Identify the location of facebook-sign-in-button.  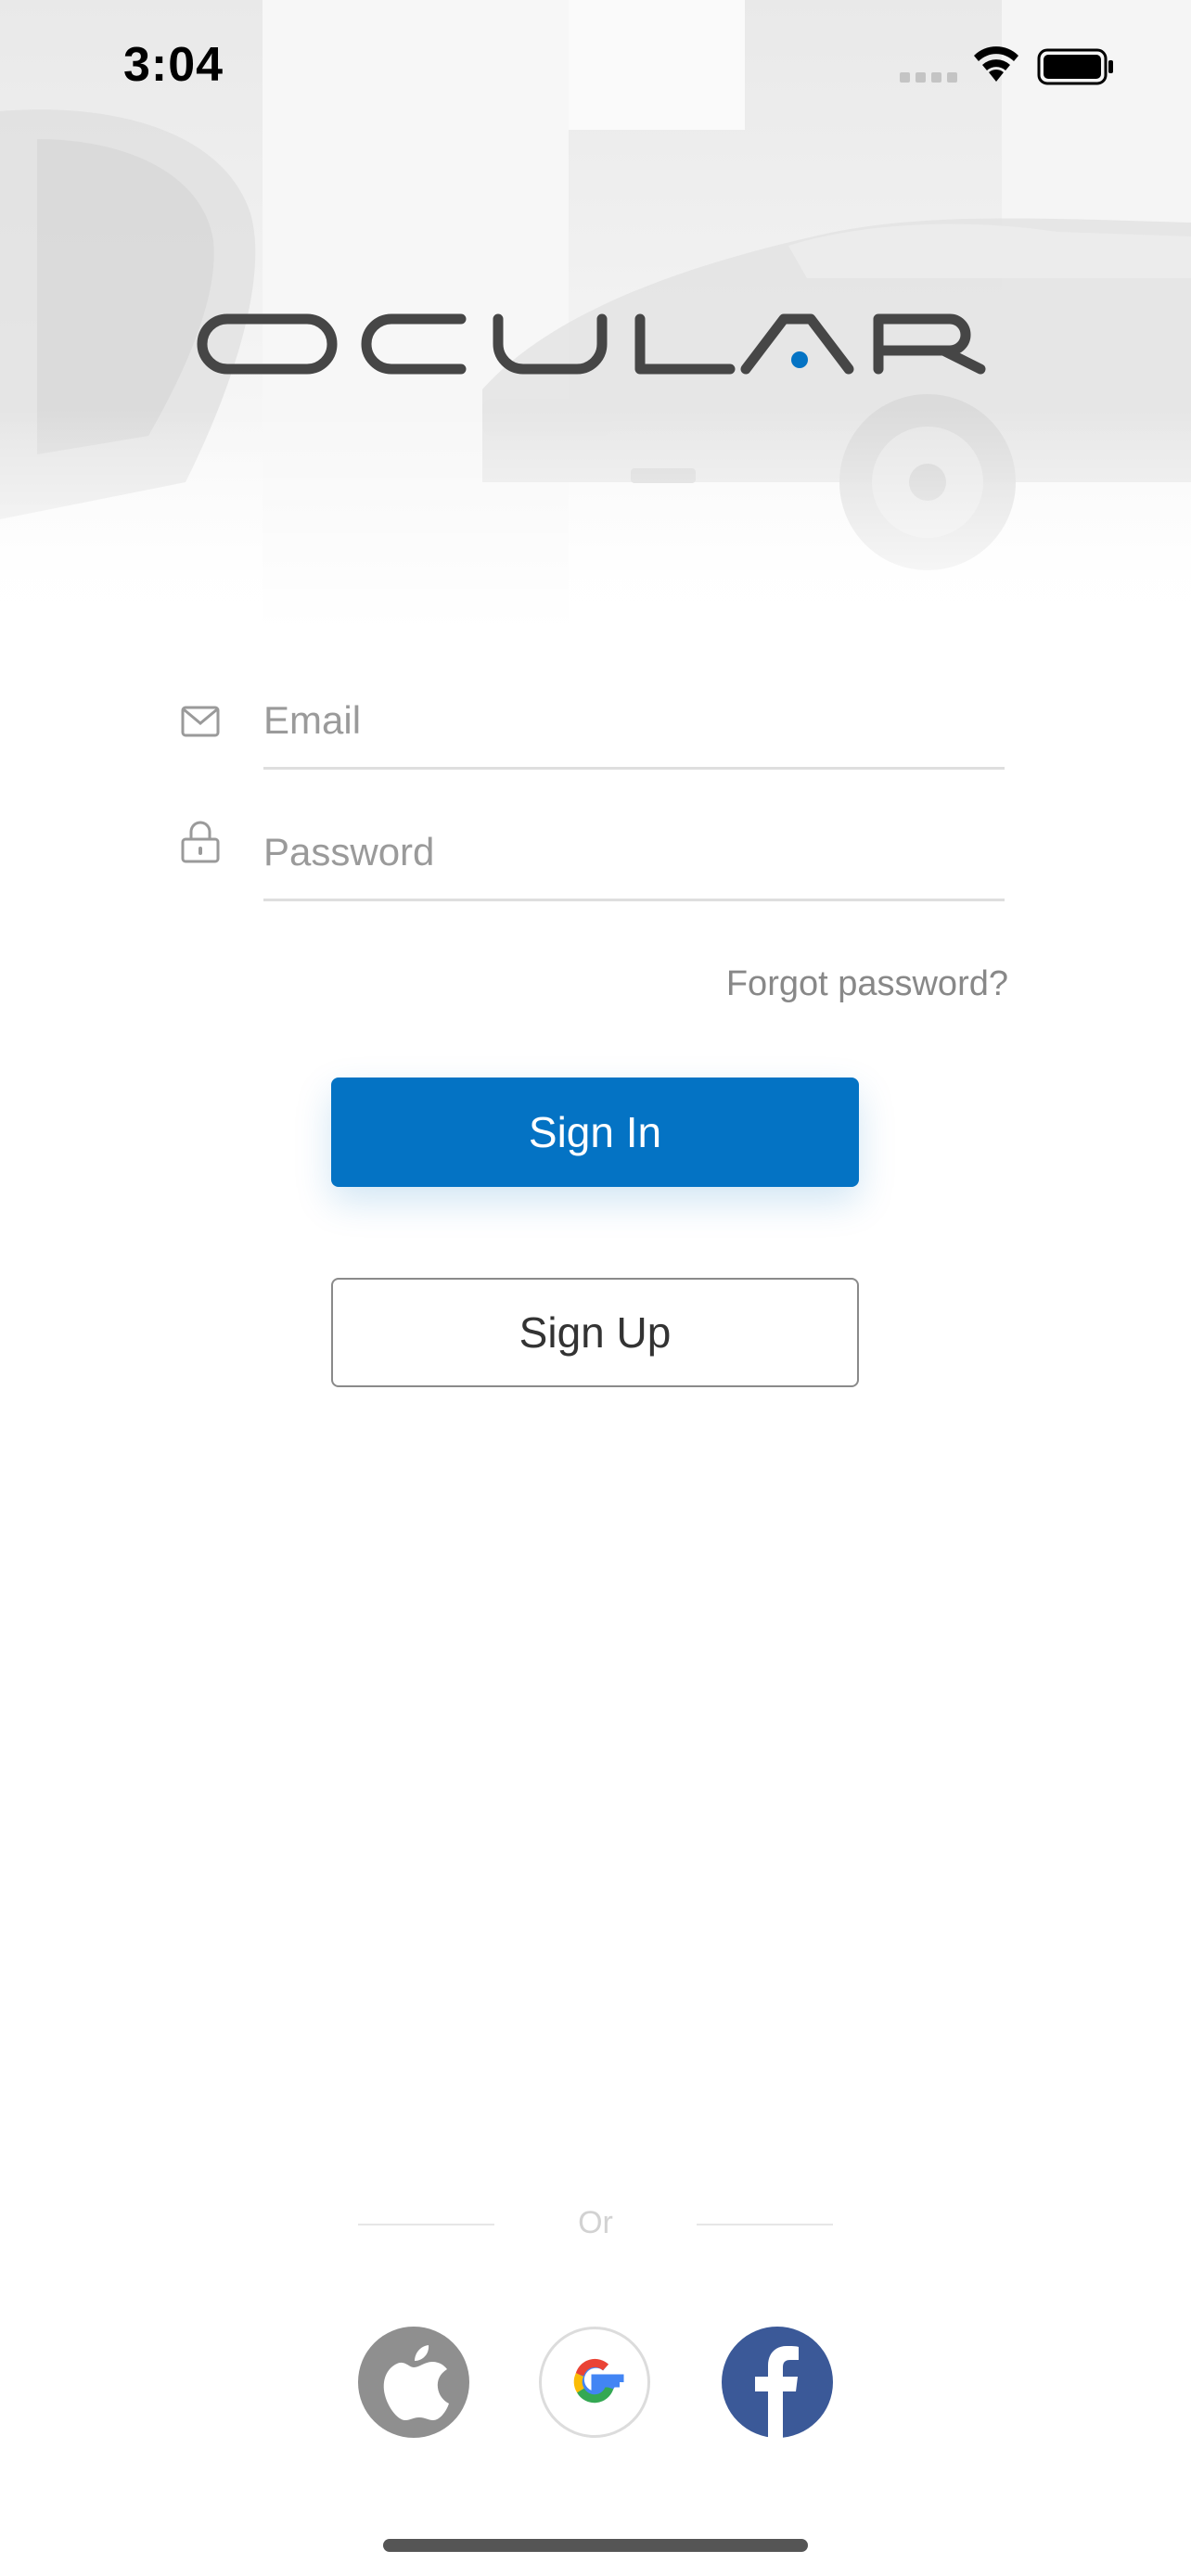
(777, 2382).